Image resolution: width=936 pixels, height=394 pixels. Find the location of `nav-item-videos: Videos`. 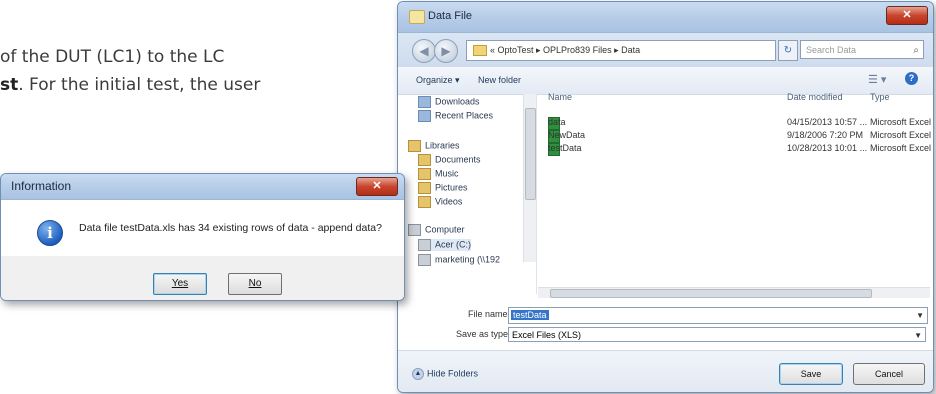

nav-item-videos: Videos is located at coordinates (440, 202).